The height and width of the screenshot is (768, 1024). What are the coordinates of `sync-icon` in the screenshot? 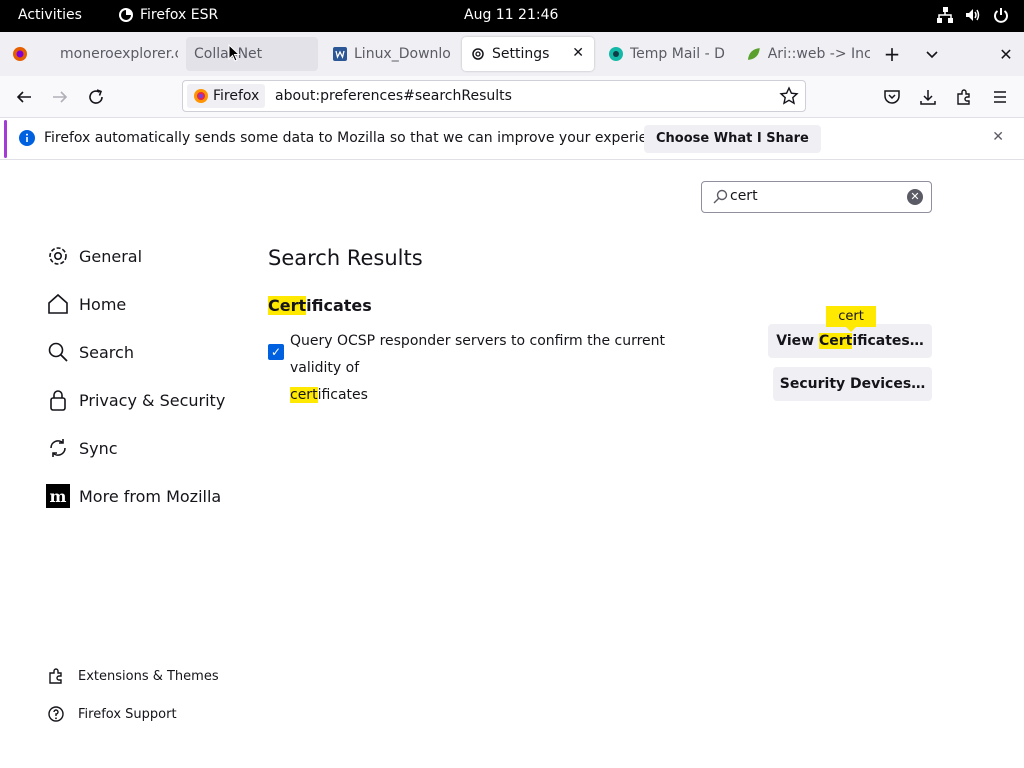 It's located at (58, 448).